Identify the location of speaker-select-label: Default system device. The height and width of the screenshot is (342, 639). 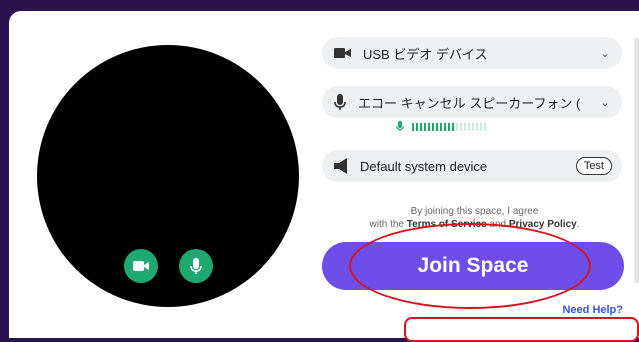
(424, 166).